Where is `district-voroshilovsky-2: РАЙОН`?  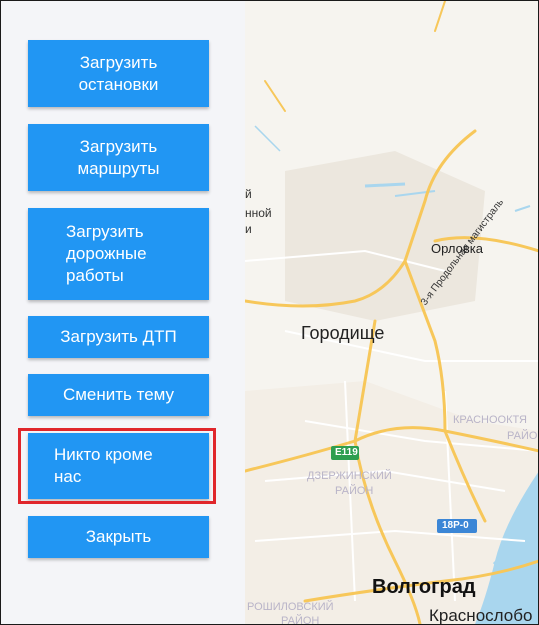 district-voroshilovsky-2: РАЙОН is located at coordinates (300, 620).